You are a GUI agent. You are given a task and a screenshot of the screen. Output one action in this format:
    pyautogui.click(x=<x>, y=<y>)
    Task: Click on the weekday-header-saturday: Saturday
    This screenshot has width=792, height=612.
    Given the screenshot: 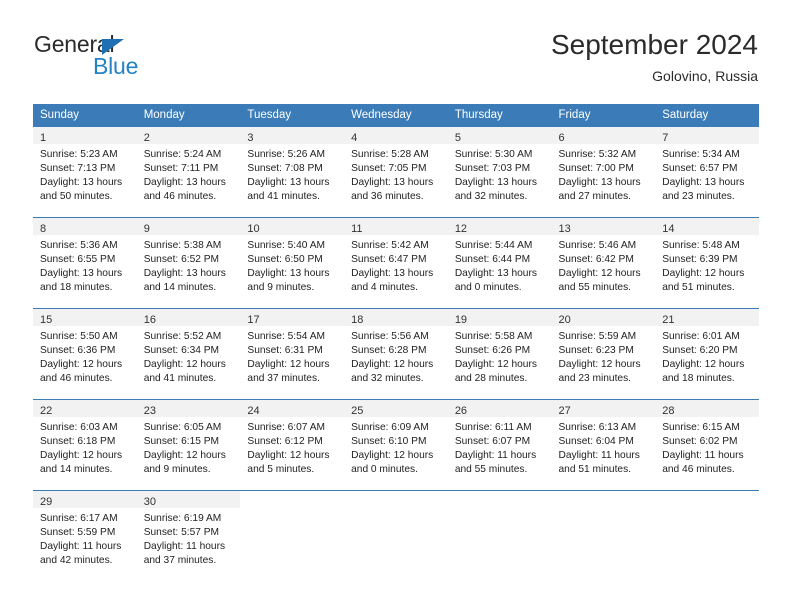 What is the action you would take?
    pyautogui.click(x=707, y=115)
    